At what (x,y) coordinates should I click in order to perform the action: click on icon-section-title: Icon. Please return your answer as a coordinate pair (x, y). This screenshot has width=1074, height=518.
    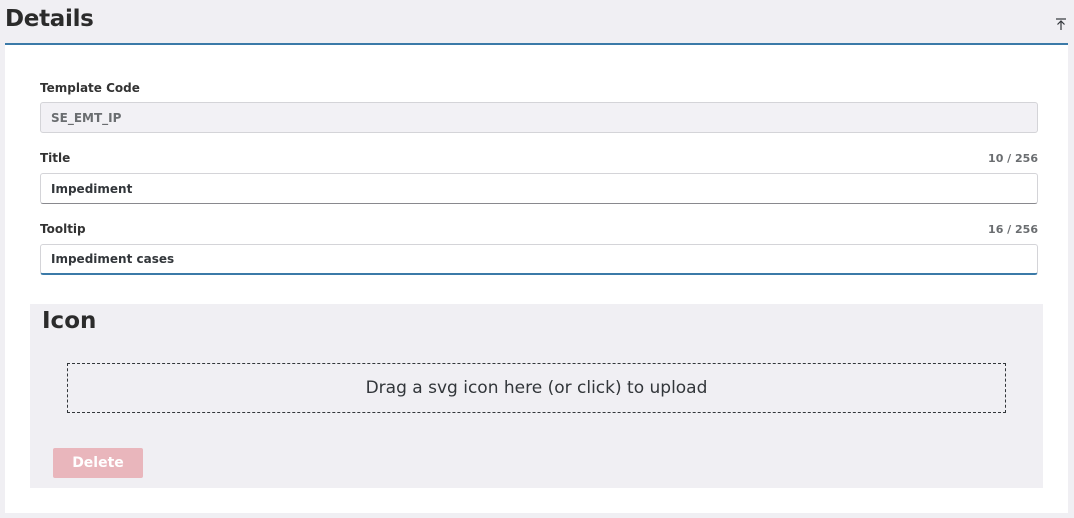
    Looking at the image, I should click on (69, 321).